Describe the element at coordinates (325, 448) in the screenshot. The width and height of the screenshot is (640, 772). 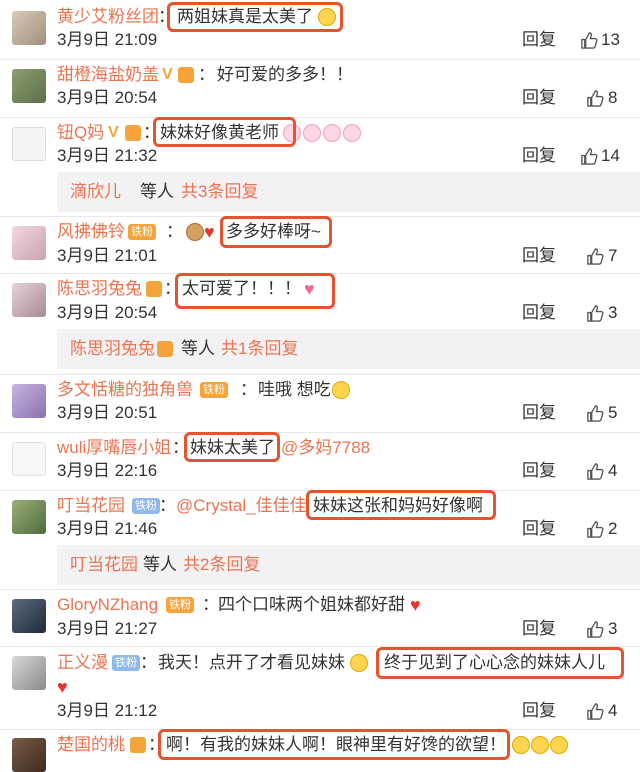
I see `mention-link: @多妈7788` at that location.